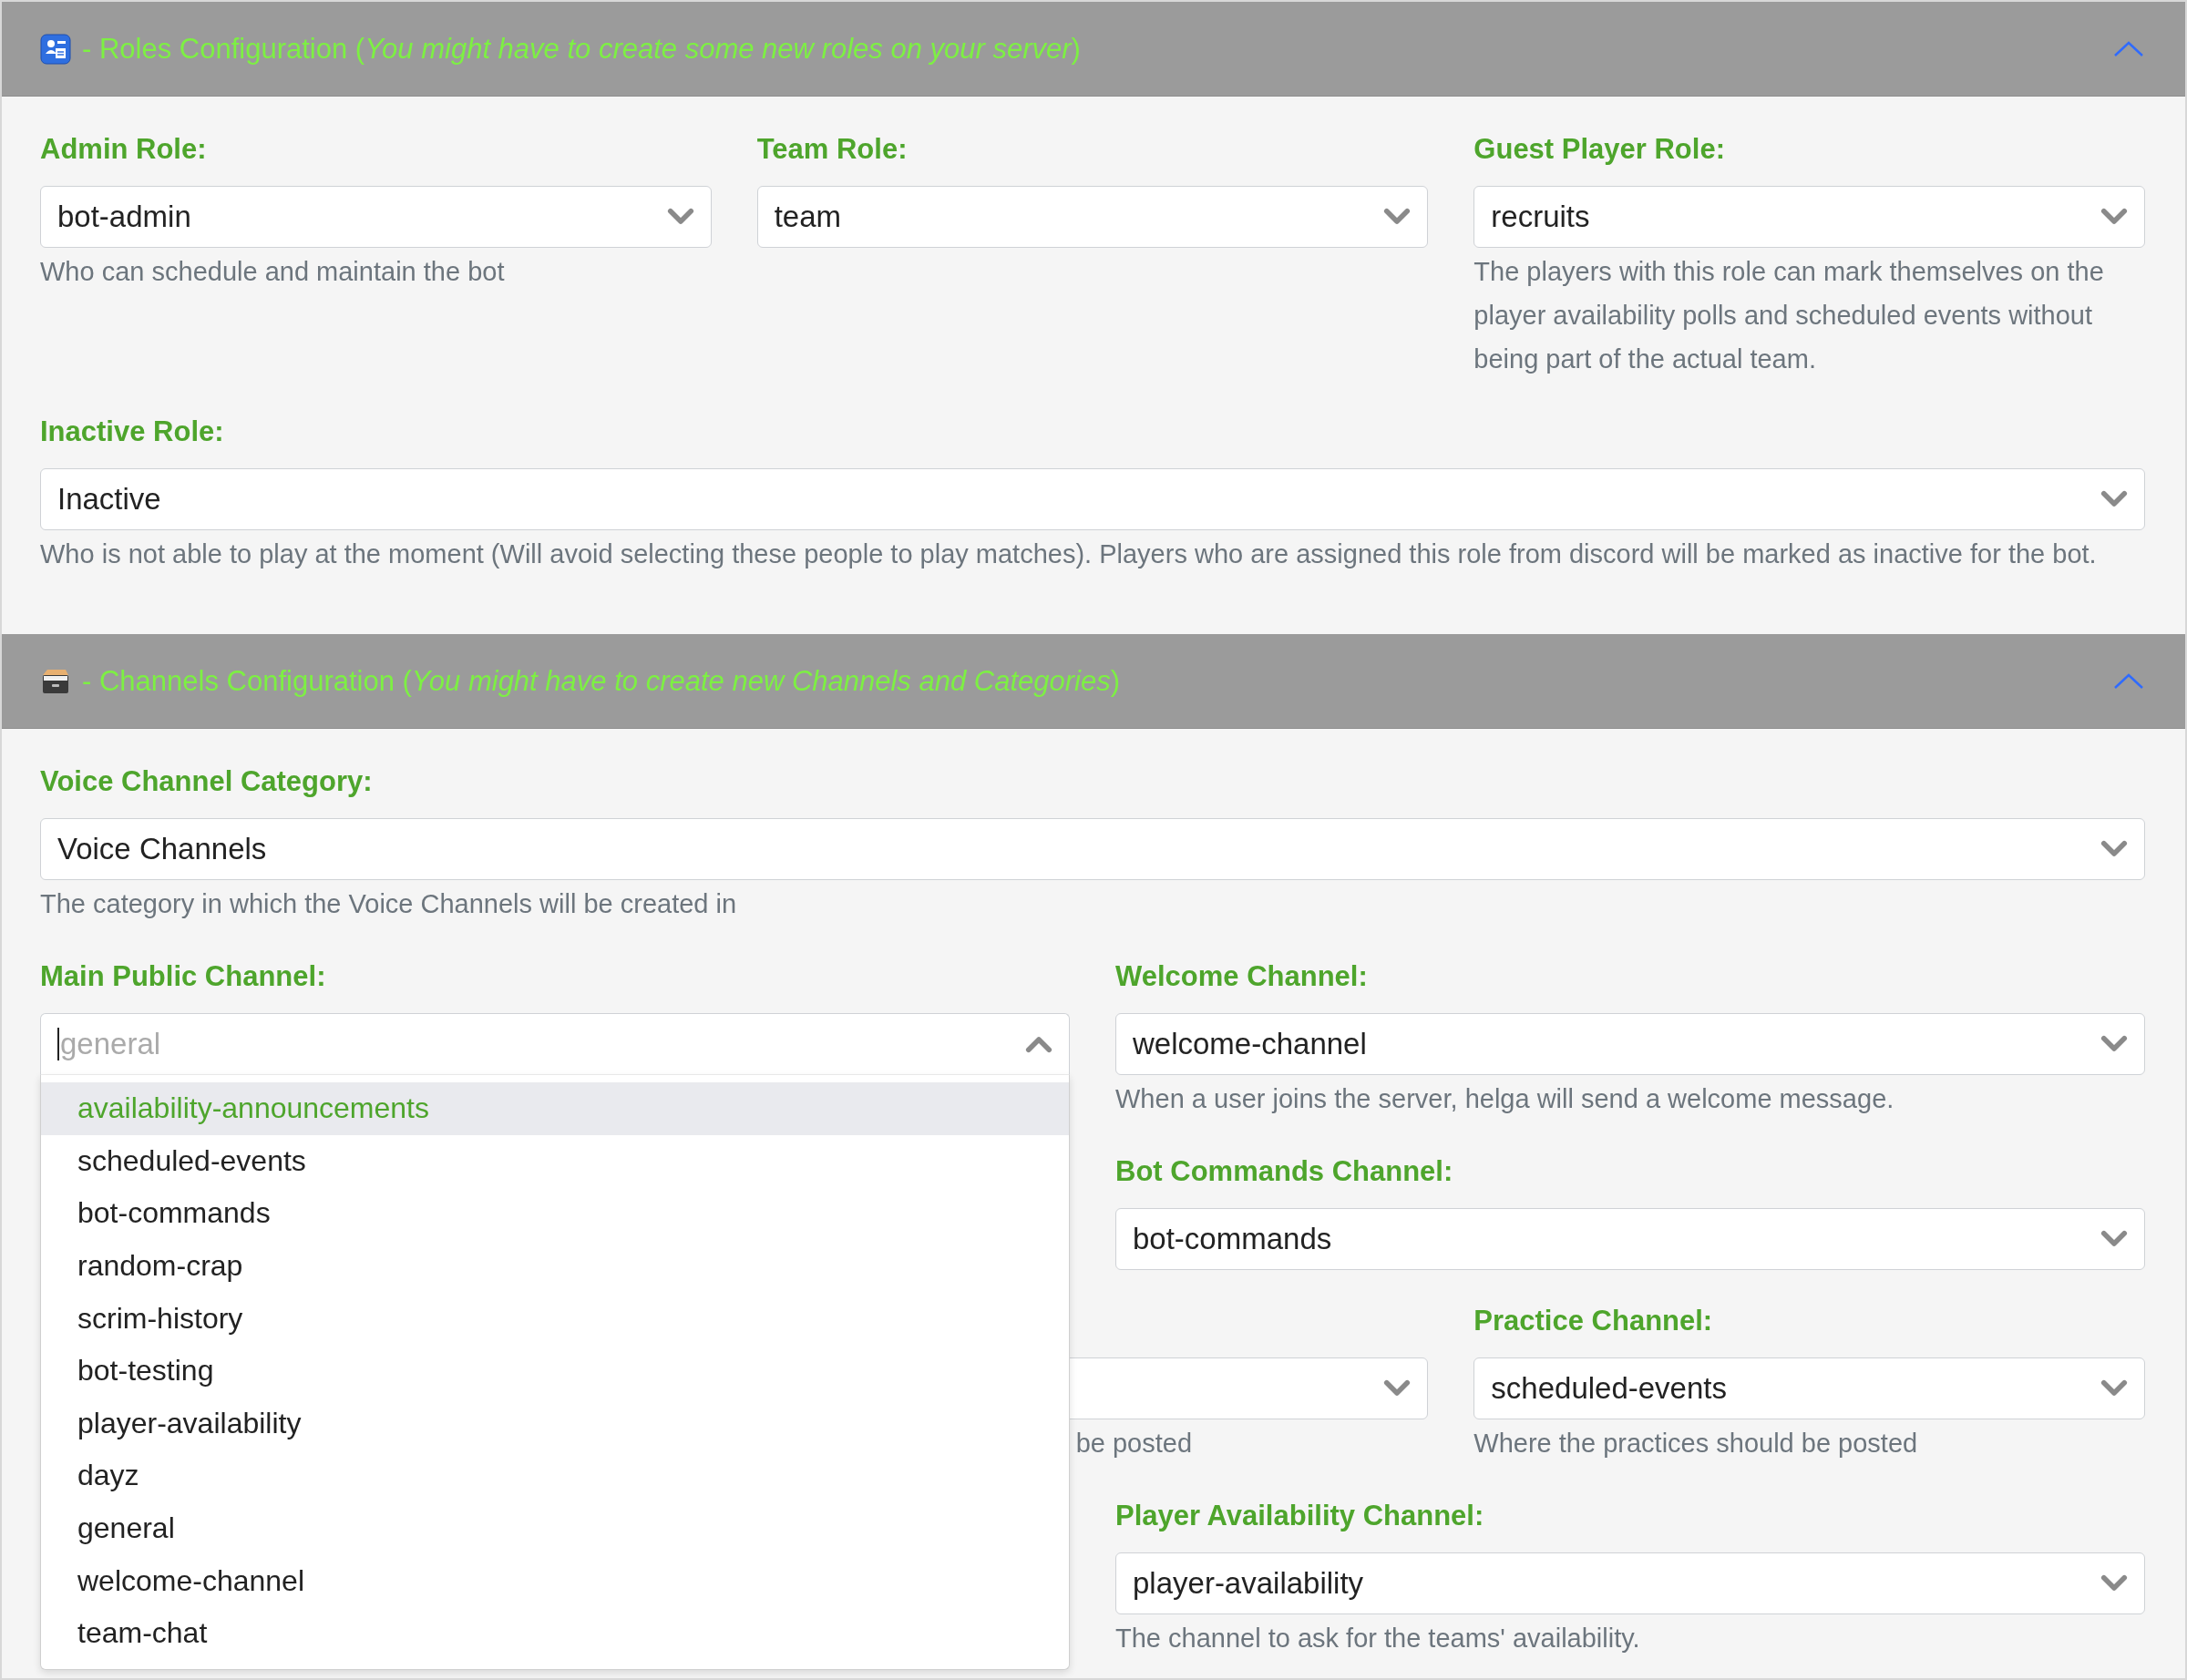  Describe the element at coordinates (1092, 499) in the screenshot. I see `select-field: Inactive` at that location.